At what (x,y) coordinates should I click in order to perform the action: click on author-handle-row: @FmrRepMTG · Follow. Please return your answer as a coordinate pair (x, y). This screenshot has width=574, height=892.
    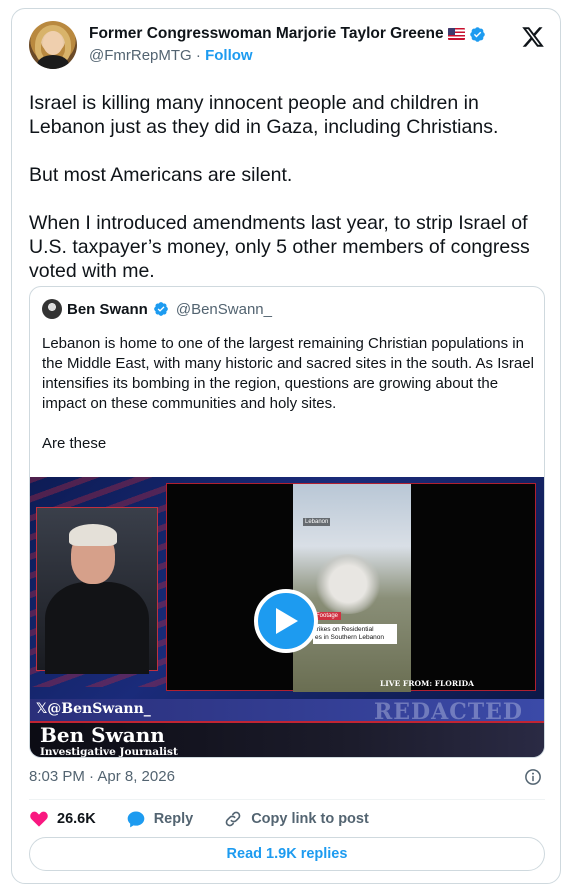
    Looking at the image, I should click on (171, 55).